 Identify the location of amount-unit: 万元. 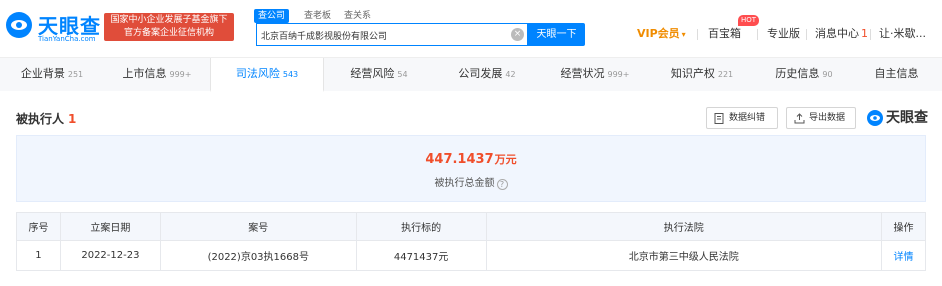
(505, 159).